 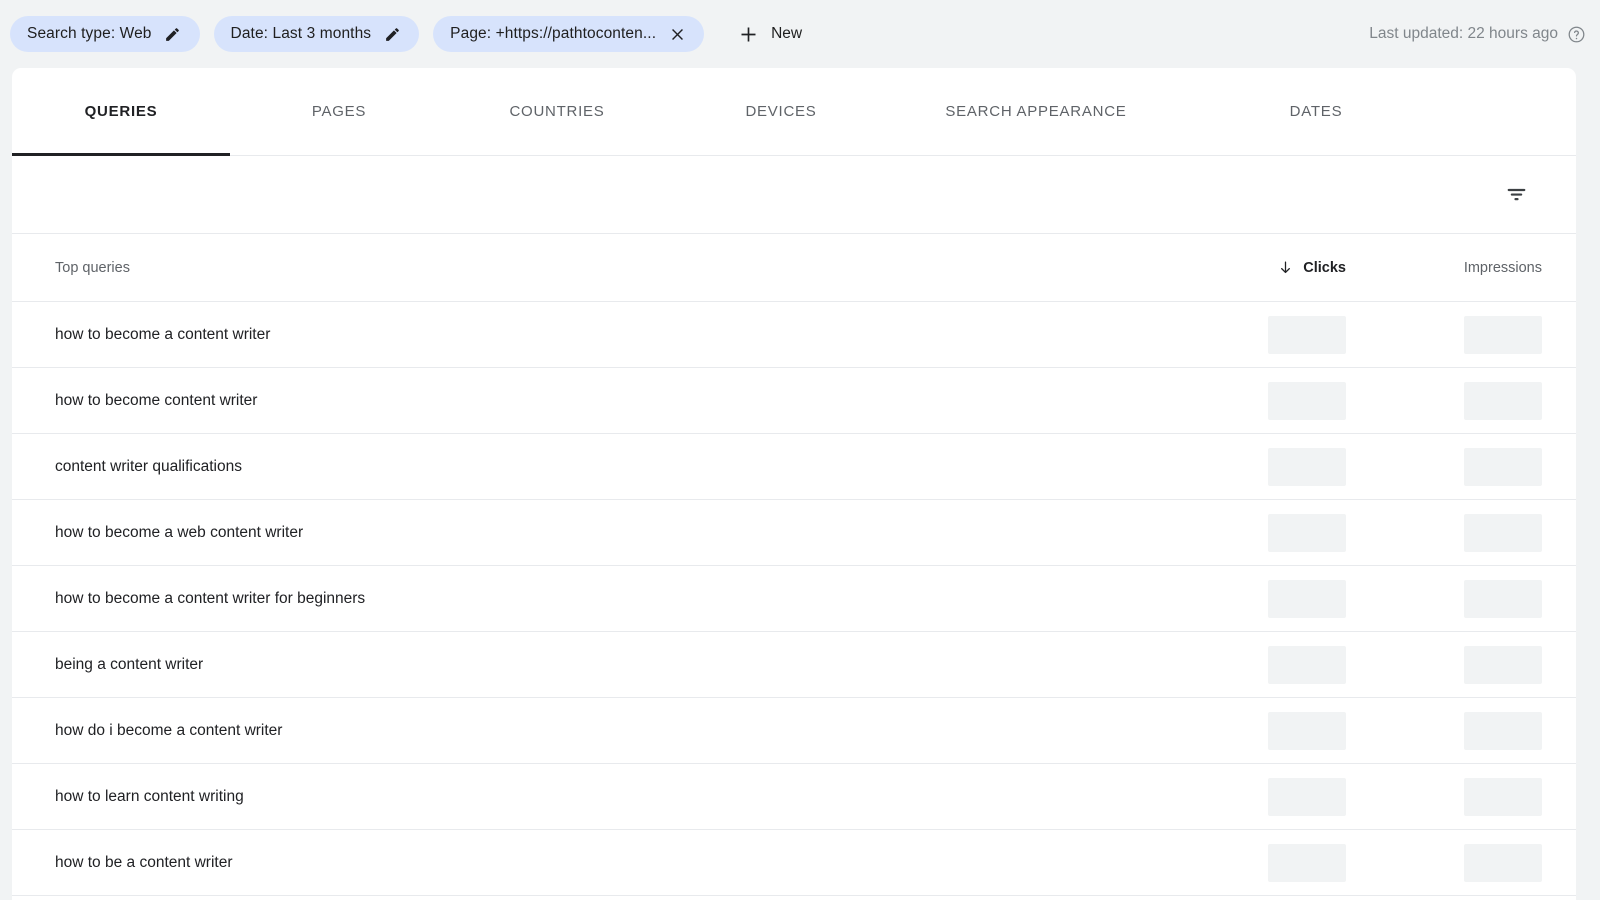 What do you see at coordinates (748, 34) in the screenshot?
I see `plus-icon` at bounding box center [748, 34].